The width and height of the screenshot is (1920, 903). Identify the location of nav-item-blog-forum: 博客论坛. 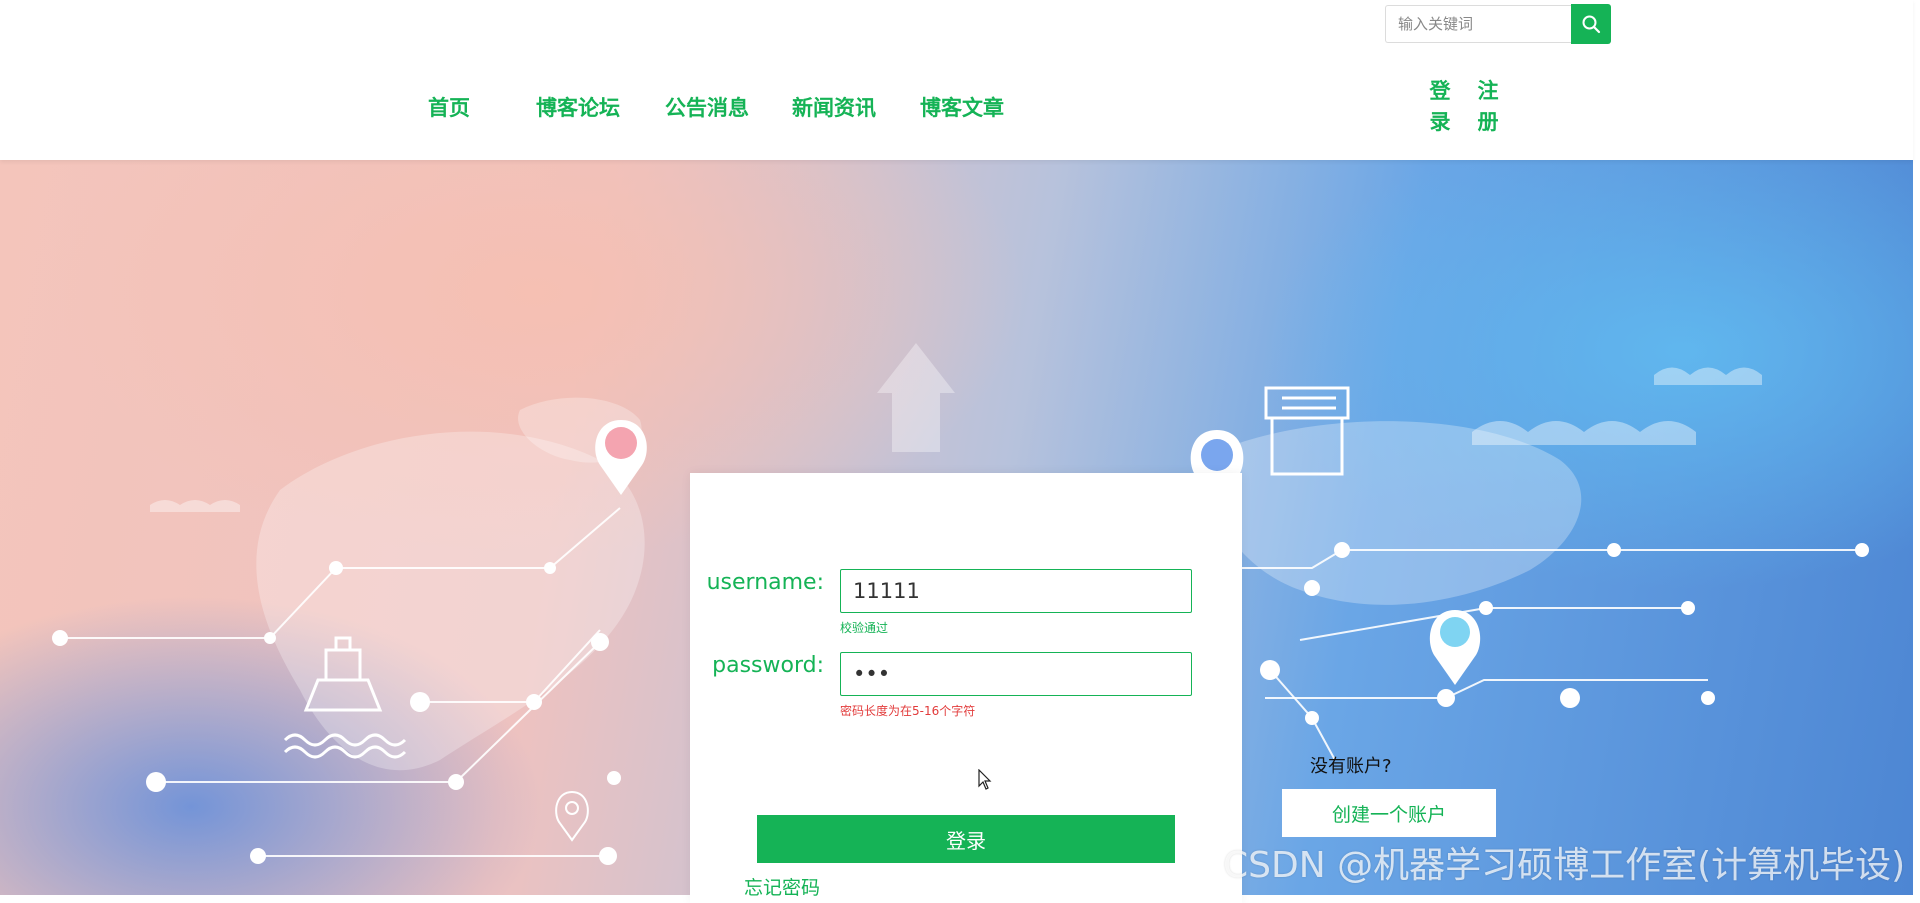
(578, 107).